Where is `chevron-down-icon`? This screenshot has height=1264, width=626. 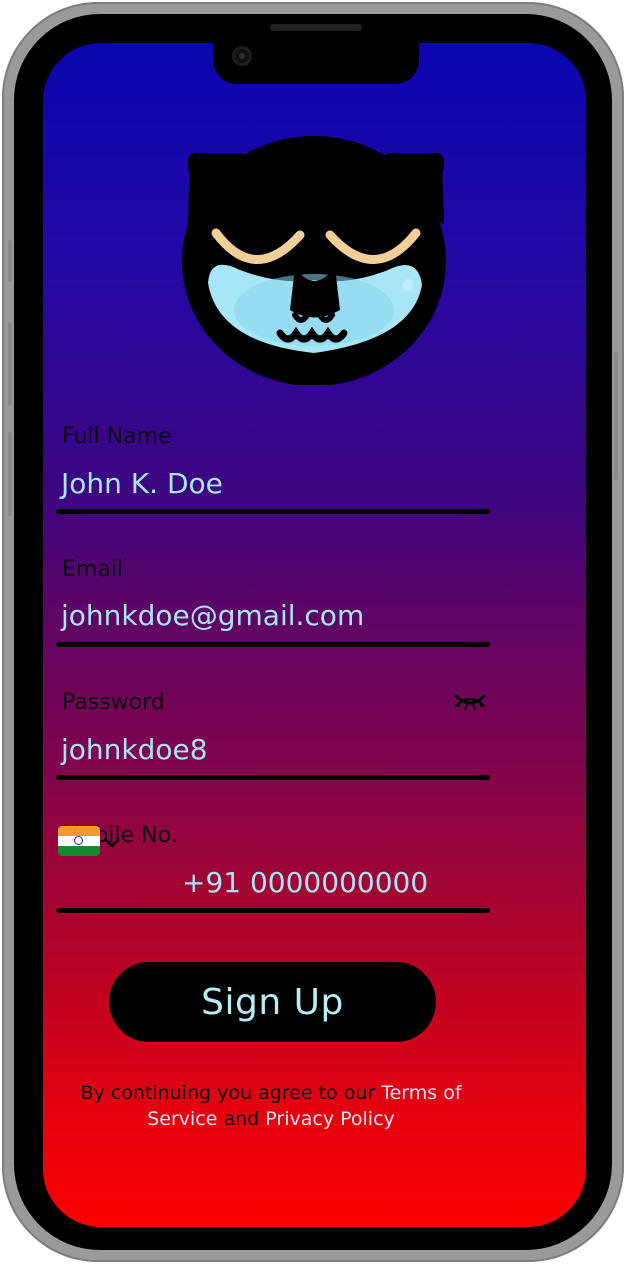 chevron-down-icon is located at coordinates (112, 843).